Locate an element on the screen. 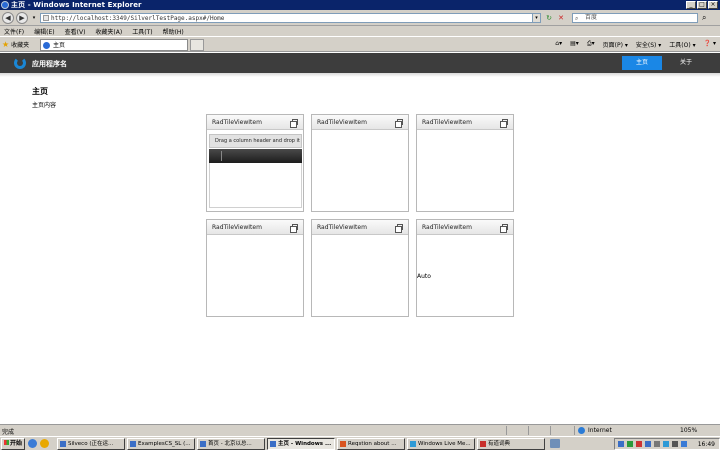 The image size is (720, 450). forward-button: ▶ is located at coordinates (22, 18).